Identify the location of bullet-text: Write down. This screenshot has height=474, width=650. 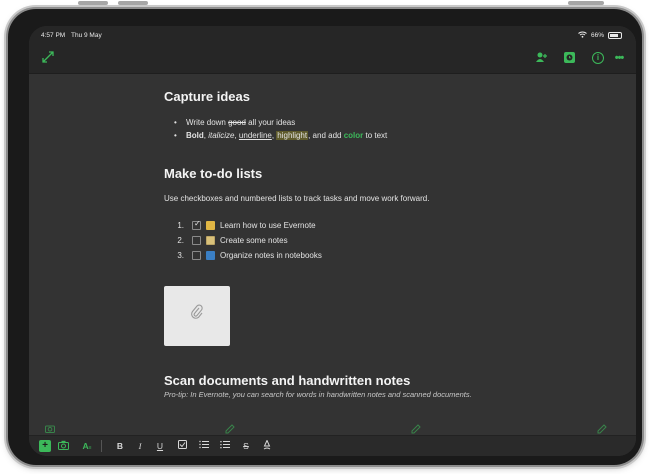
(207, 122).